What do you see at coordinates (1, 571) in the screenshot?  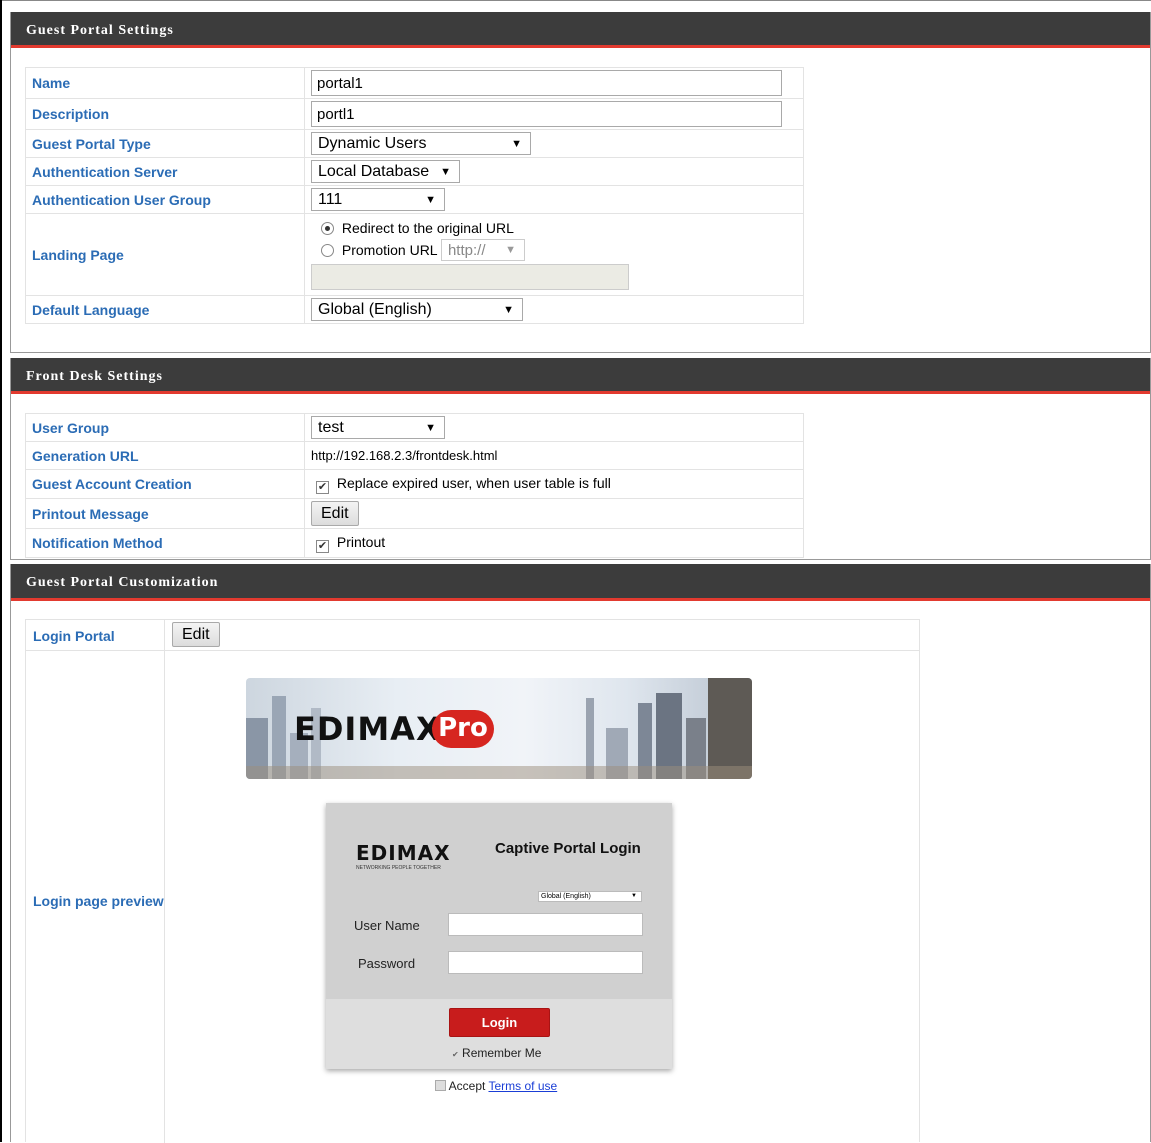 I see `window-left-border` at bounding box center [1, 571].